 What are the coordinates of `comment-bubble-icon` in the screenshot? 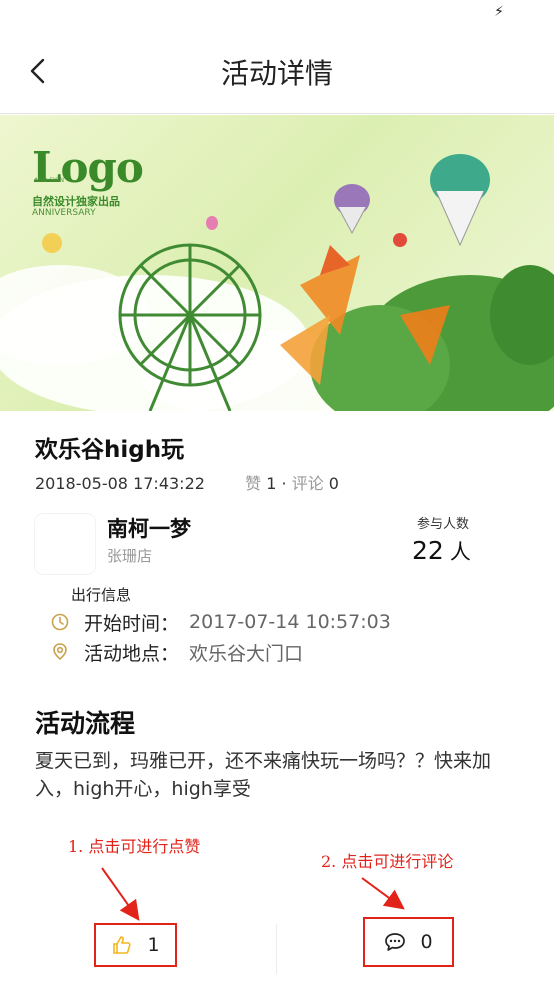 It's located at (395, 942).